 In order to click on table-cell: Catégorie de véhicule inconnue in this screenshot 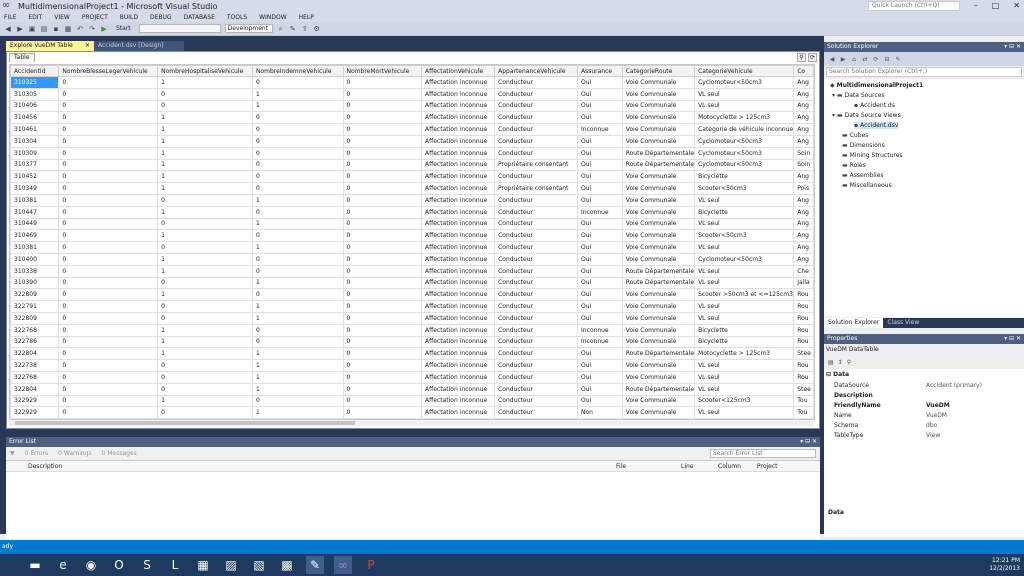, I will do `click(744, 129)`.